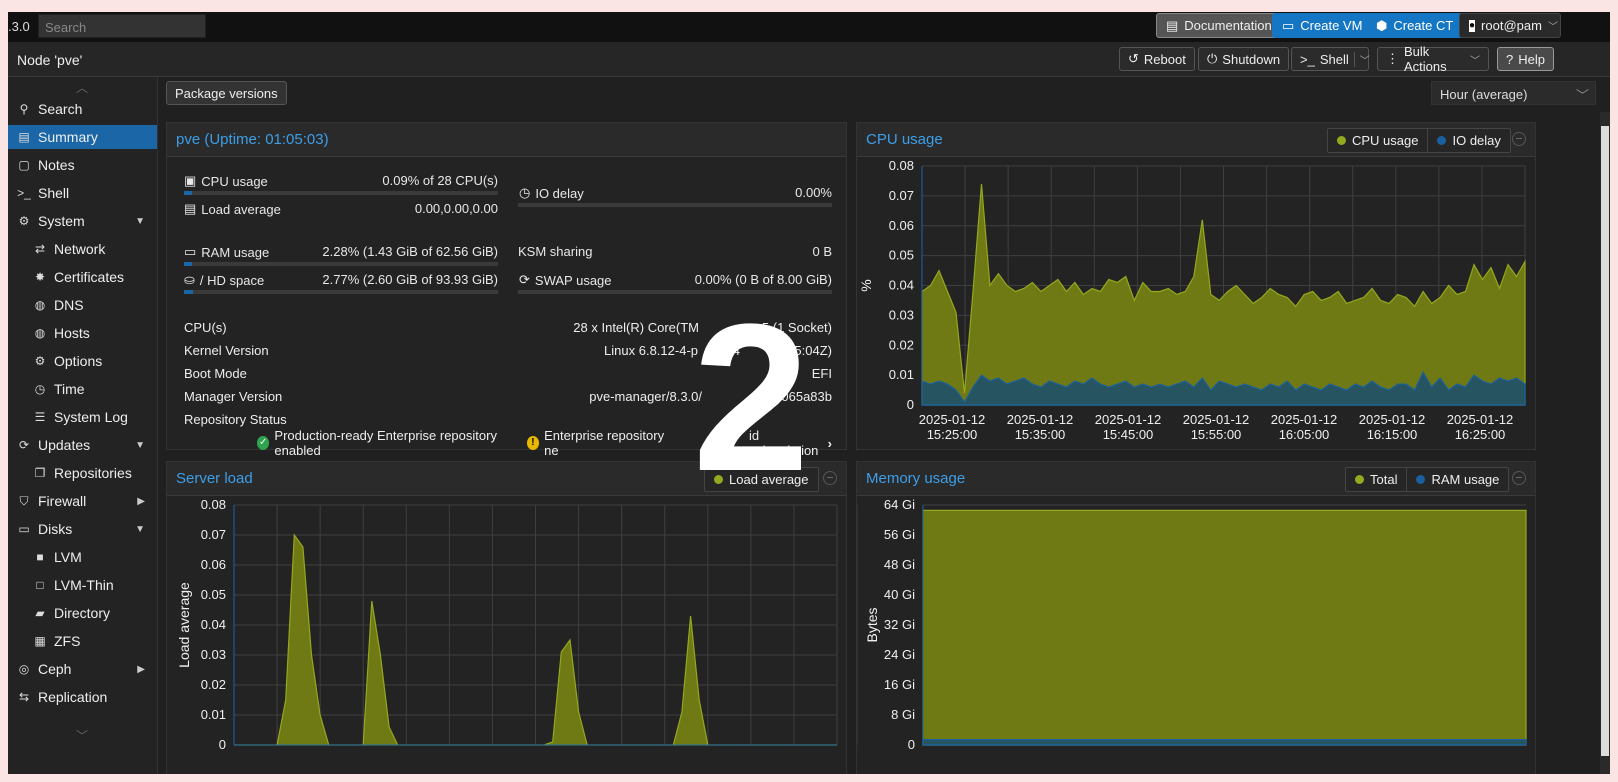  Describe the element at coordinates (82, 165) in the screenshot. I see `sidebar-item-notes: ▢ Notes` at that location.